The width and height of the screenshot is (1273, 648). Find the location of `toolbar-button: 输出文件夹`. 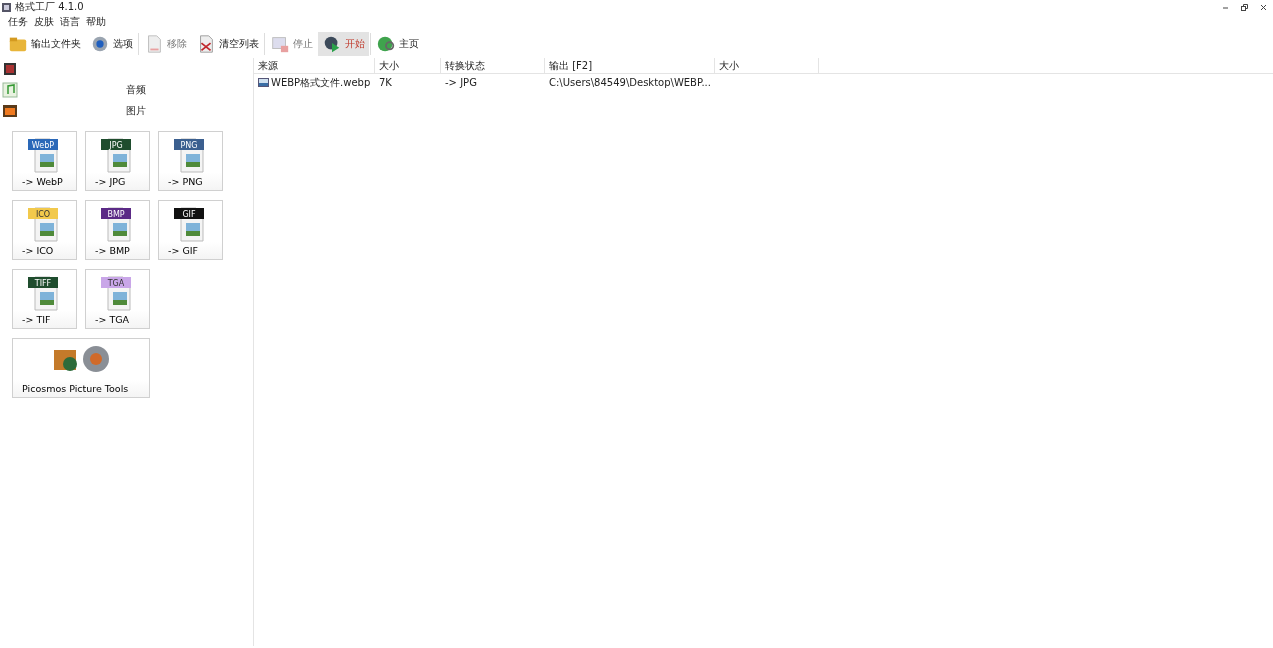

toolbar-button: 输出文件夹 is located at coordinates (44, 44).